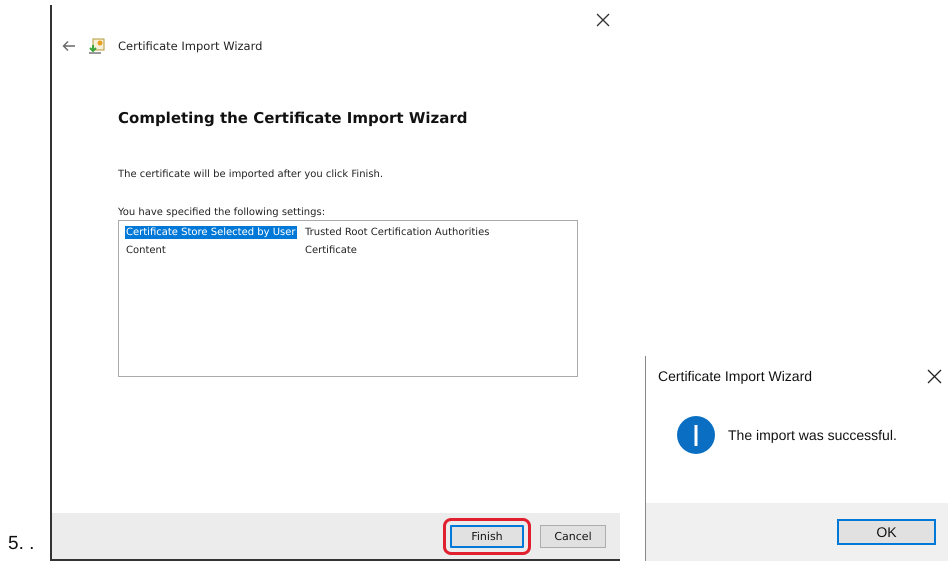 This screenshot has height=561, width=948. What do you see at coordinates (293, 118) in the screenshot?
I see `wizard-heading: Completing the Certificate Import Wizard` at bounding box center [293, 118].